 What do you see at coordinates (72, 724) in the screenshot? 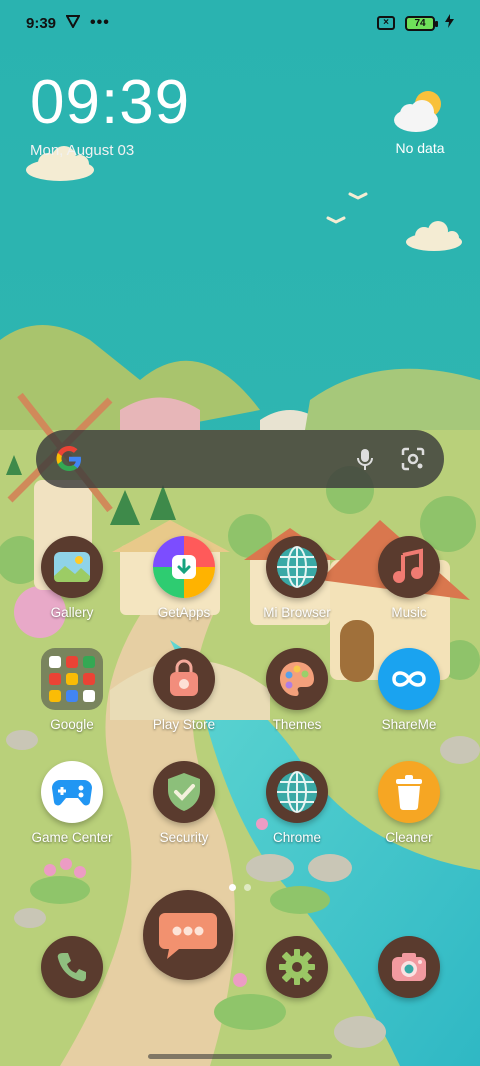
I see `app-label: Google` at bounding box center [72, 724].